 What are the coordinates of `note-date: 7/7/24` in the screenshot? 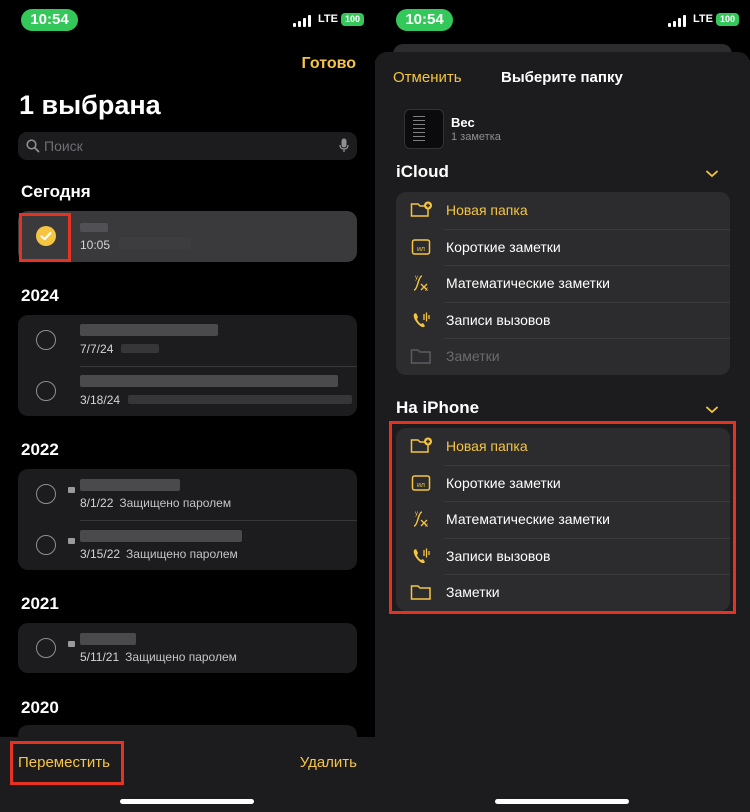 It's located at (97, 349).